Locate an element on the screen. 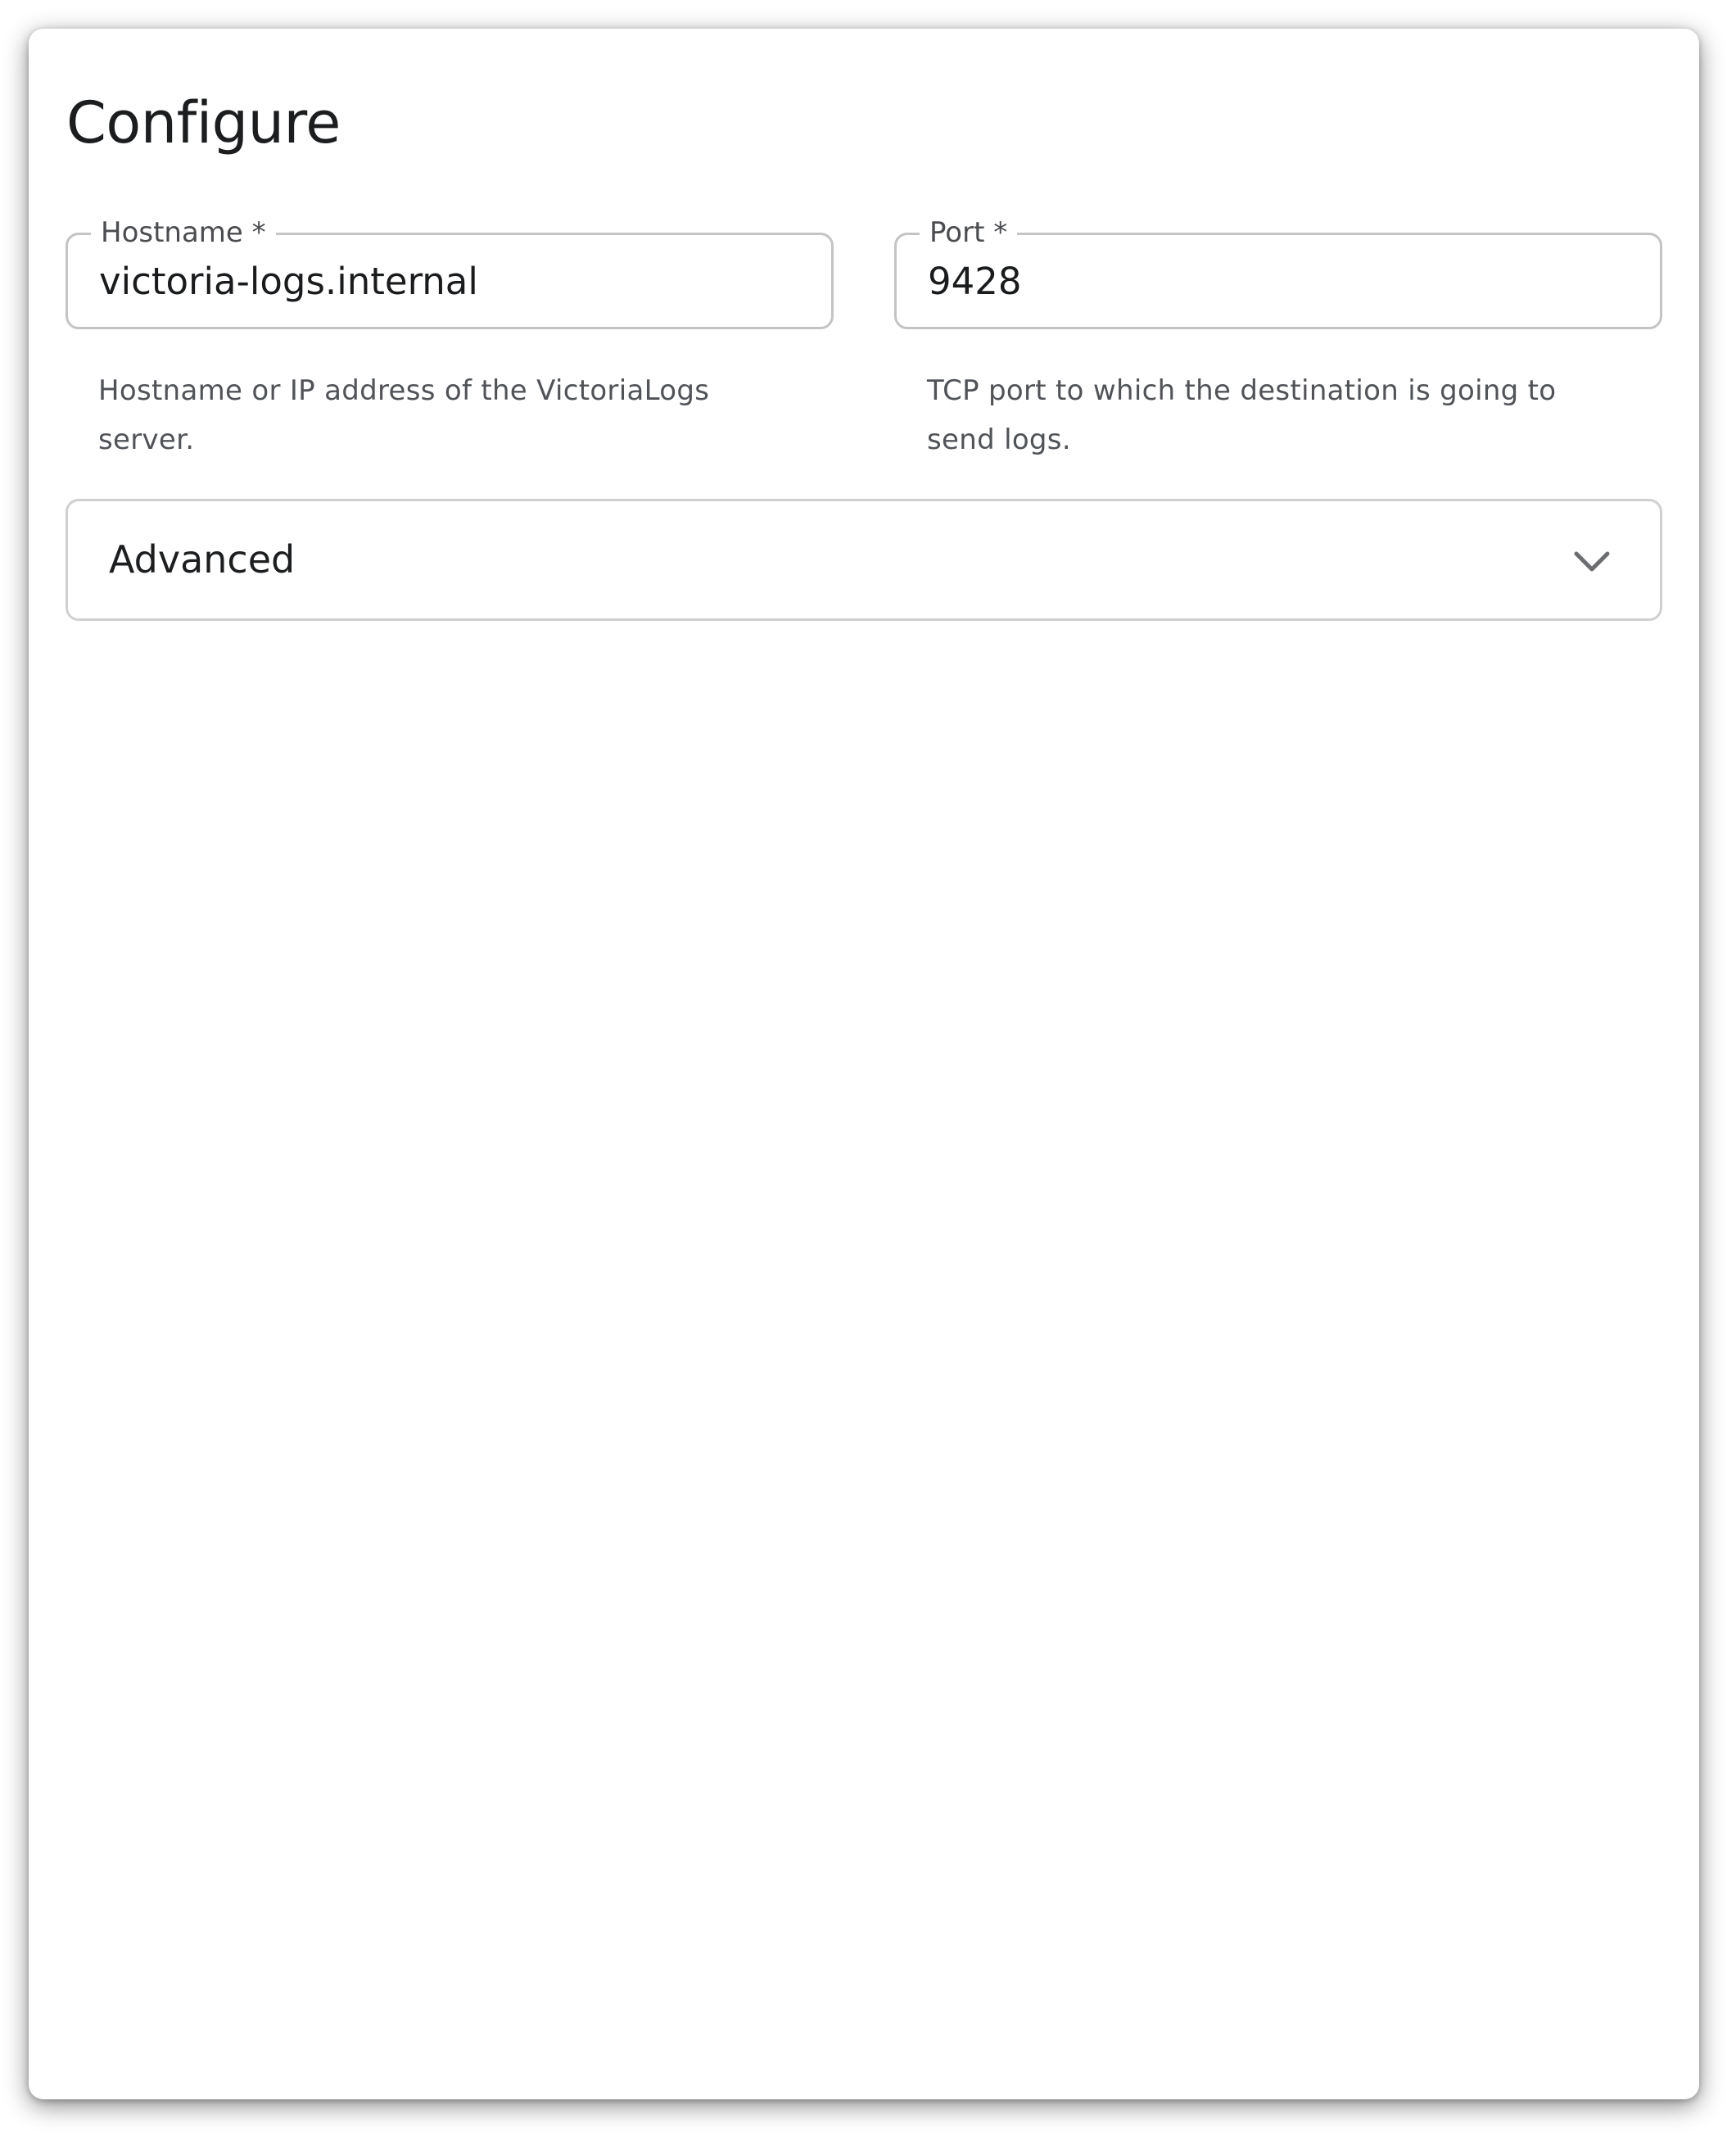  hostname-input is located at coordinates (451, 281).